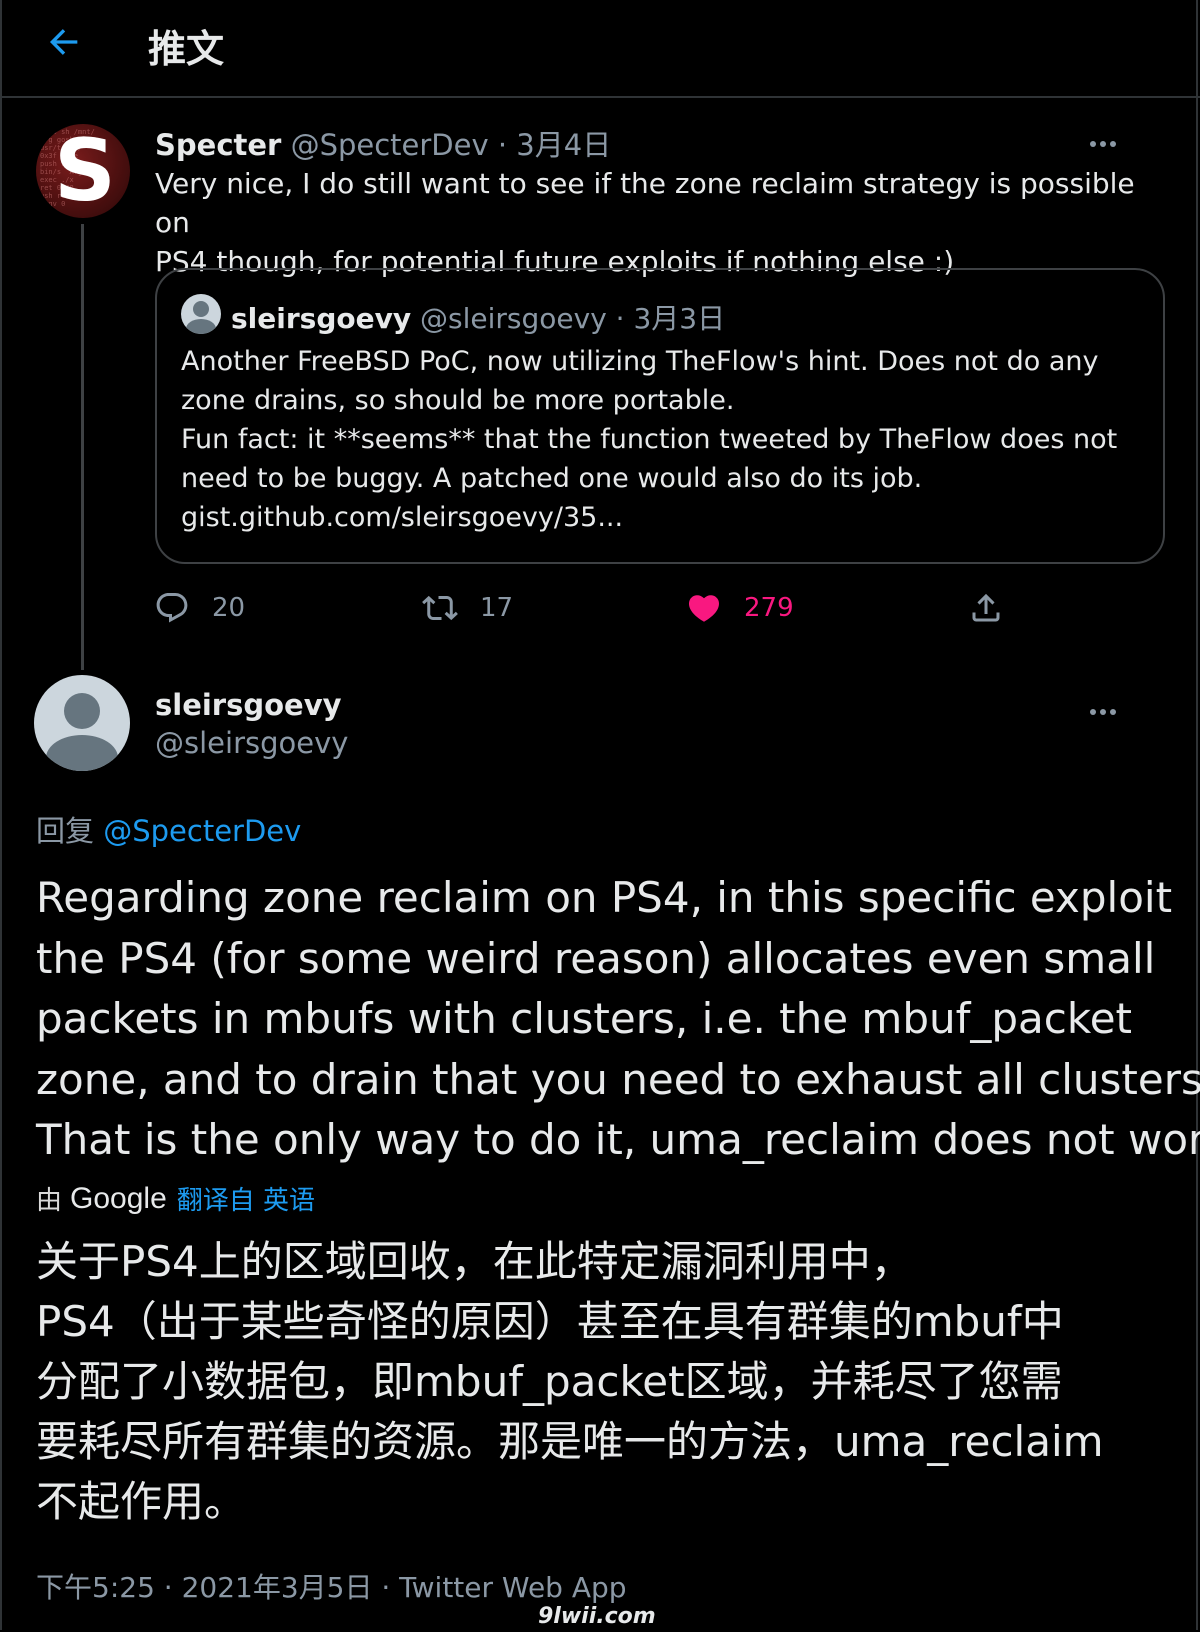 This screenshot has height=1632, width=1200. What do you see at coordinates (229, 608) in the screenshot?
I see `reply-count: 20` at bounding box center [229, 608].